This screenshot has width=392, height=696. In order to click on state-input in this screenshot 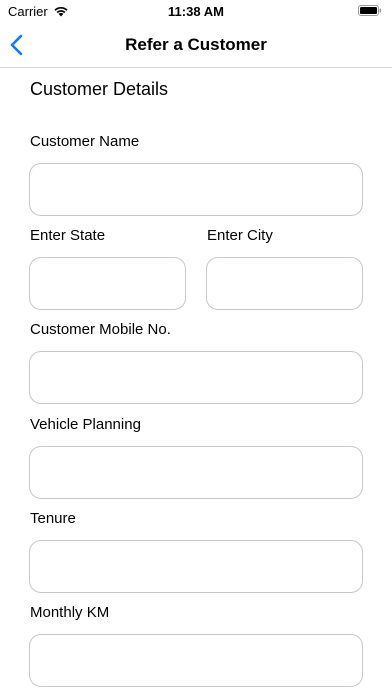, I will do `click(107, 283)`.